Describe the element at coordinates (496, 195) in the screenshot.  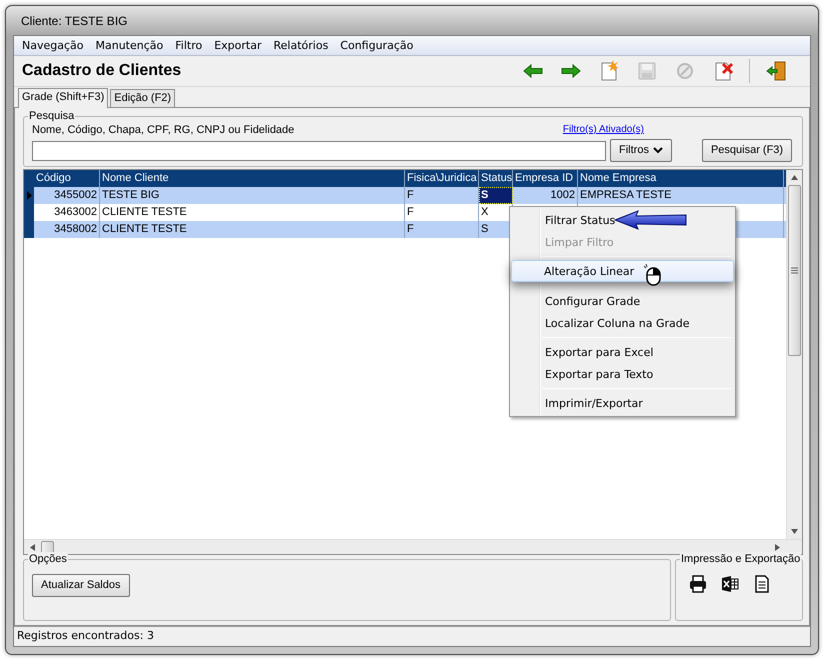
I see `table-cell: S` at that location.